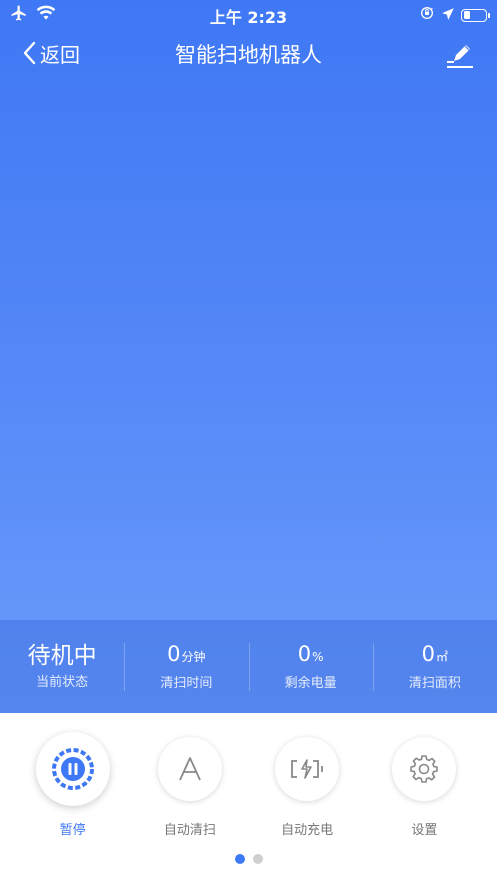  I want to click on control-label: 暂停, so click(72, 830).